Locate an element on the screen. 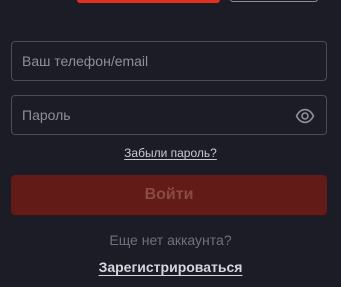 Image resolution: width=341 pixels, height=287 pixels. forgot-password-row: Забыли пароль? is located at coordinates (170, 153).